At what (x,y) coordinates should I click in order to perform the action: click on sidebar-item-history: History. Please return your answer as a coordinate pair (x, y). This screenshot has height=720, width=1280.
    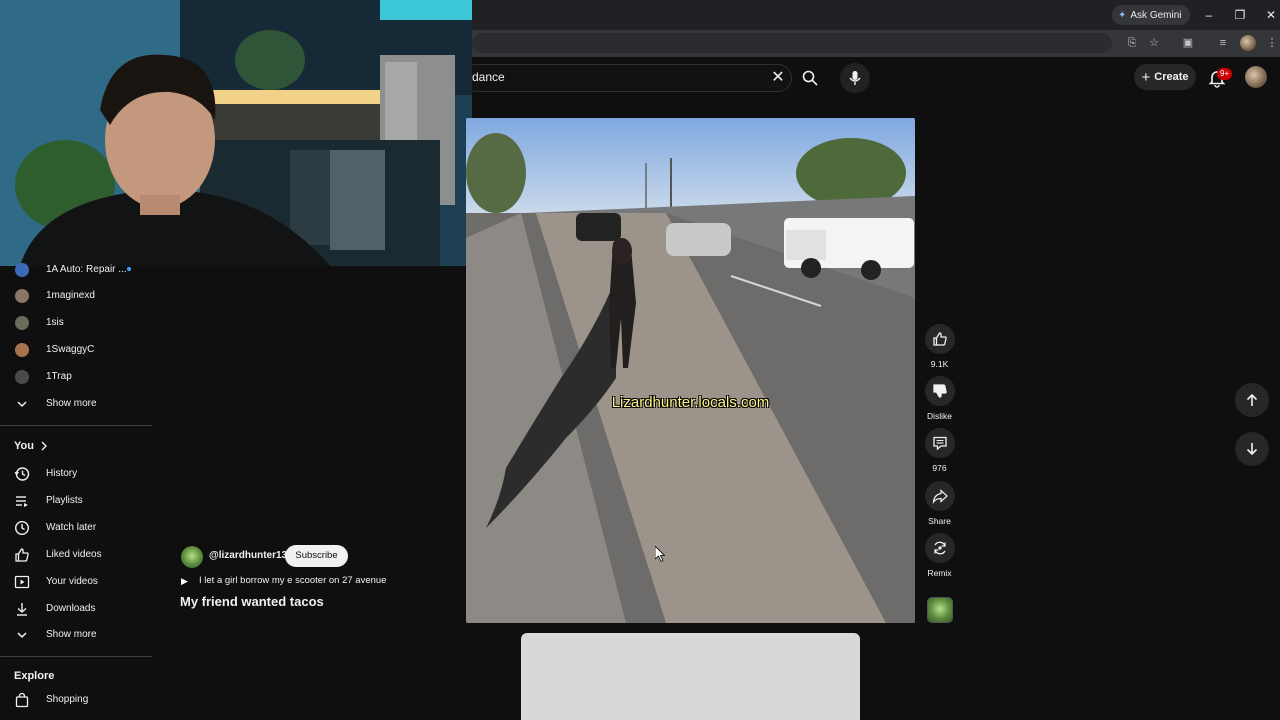
    Looking at the image, I should click on (76, 473).